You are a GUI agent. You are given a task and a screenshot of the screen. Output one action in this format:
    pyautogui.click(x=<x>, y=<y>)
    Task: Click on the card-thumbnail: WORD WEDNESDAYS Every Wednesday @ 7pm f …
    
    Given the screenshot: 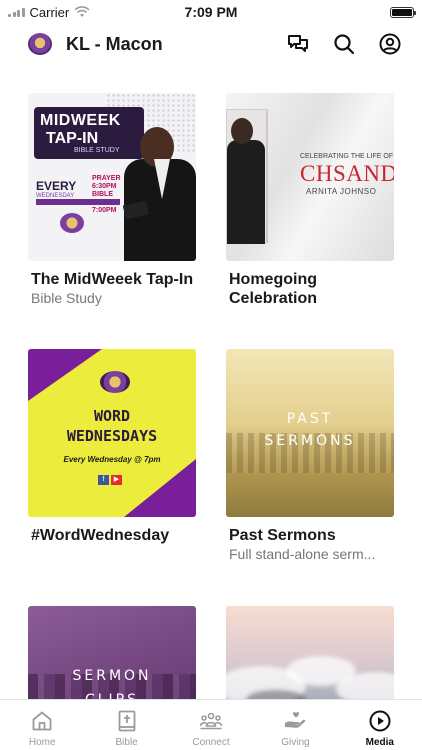 What is the action you would take?
    pyautogui.click(x=112, y=433)
    